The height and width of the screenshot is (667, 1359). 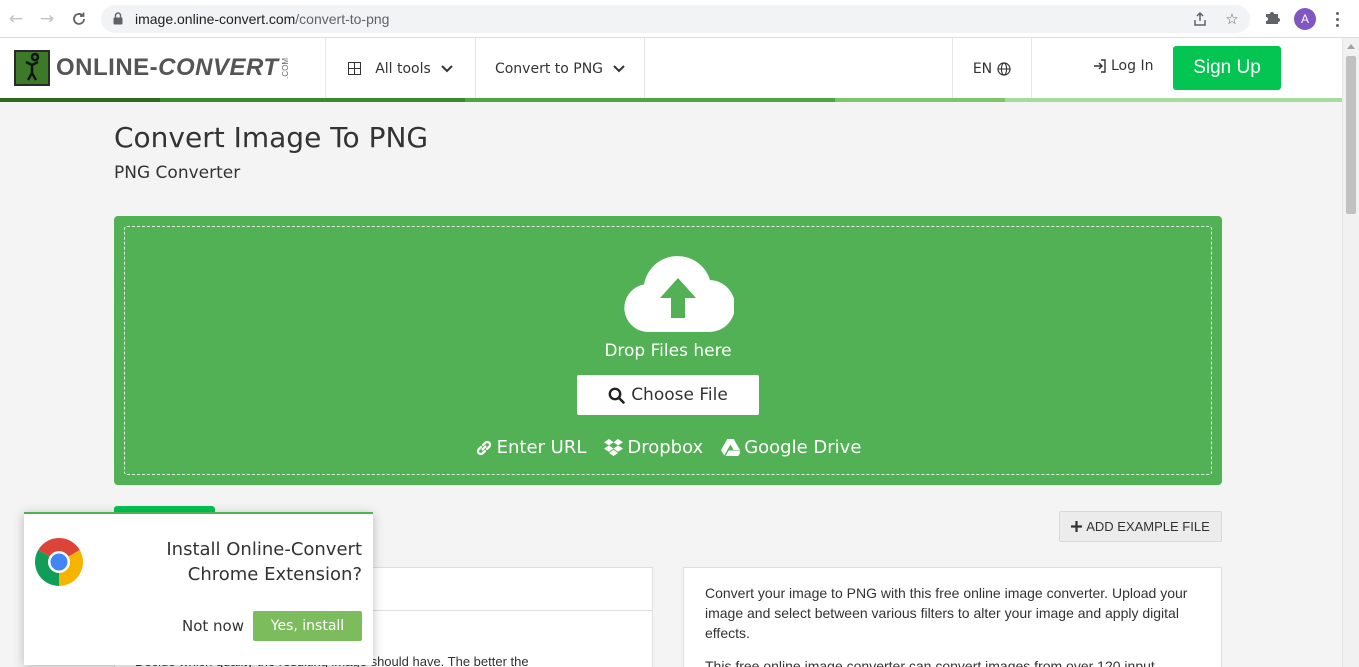 I want to click on forward-icon: →, so click(x=47, y=19).